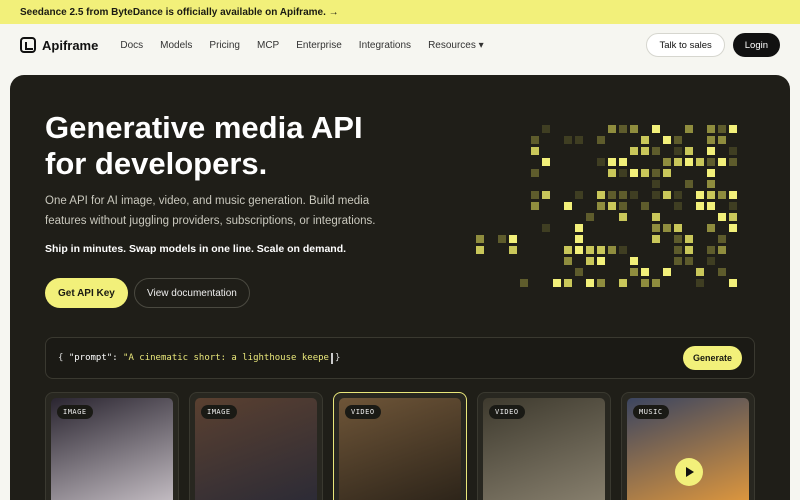 This screenshot has width=800, height=500. What do you see at coordinates (688, 449) in the screenshot?
I see `card-media: MUSIC` at bounding box center [688, 449].